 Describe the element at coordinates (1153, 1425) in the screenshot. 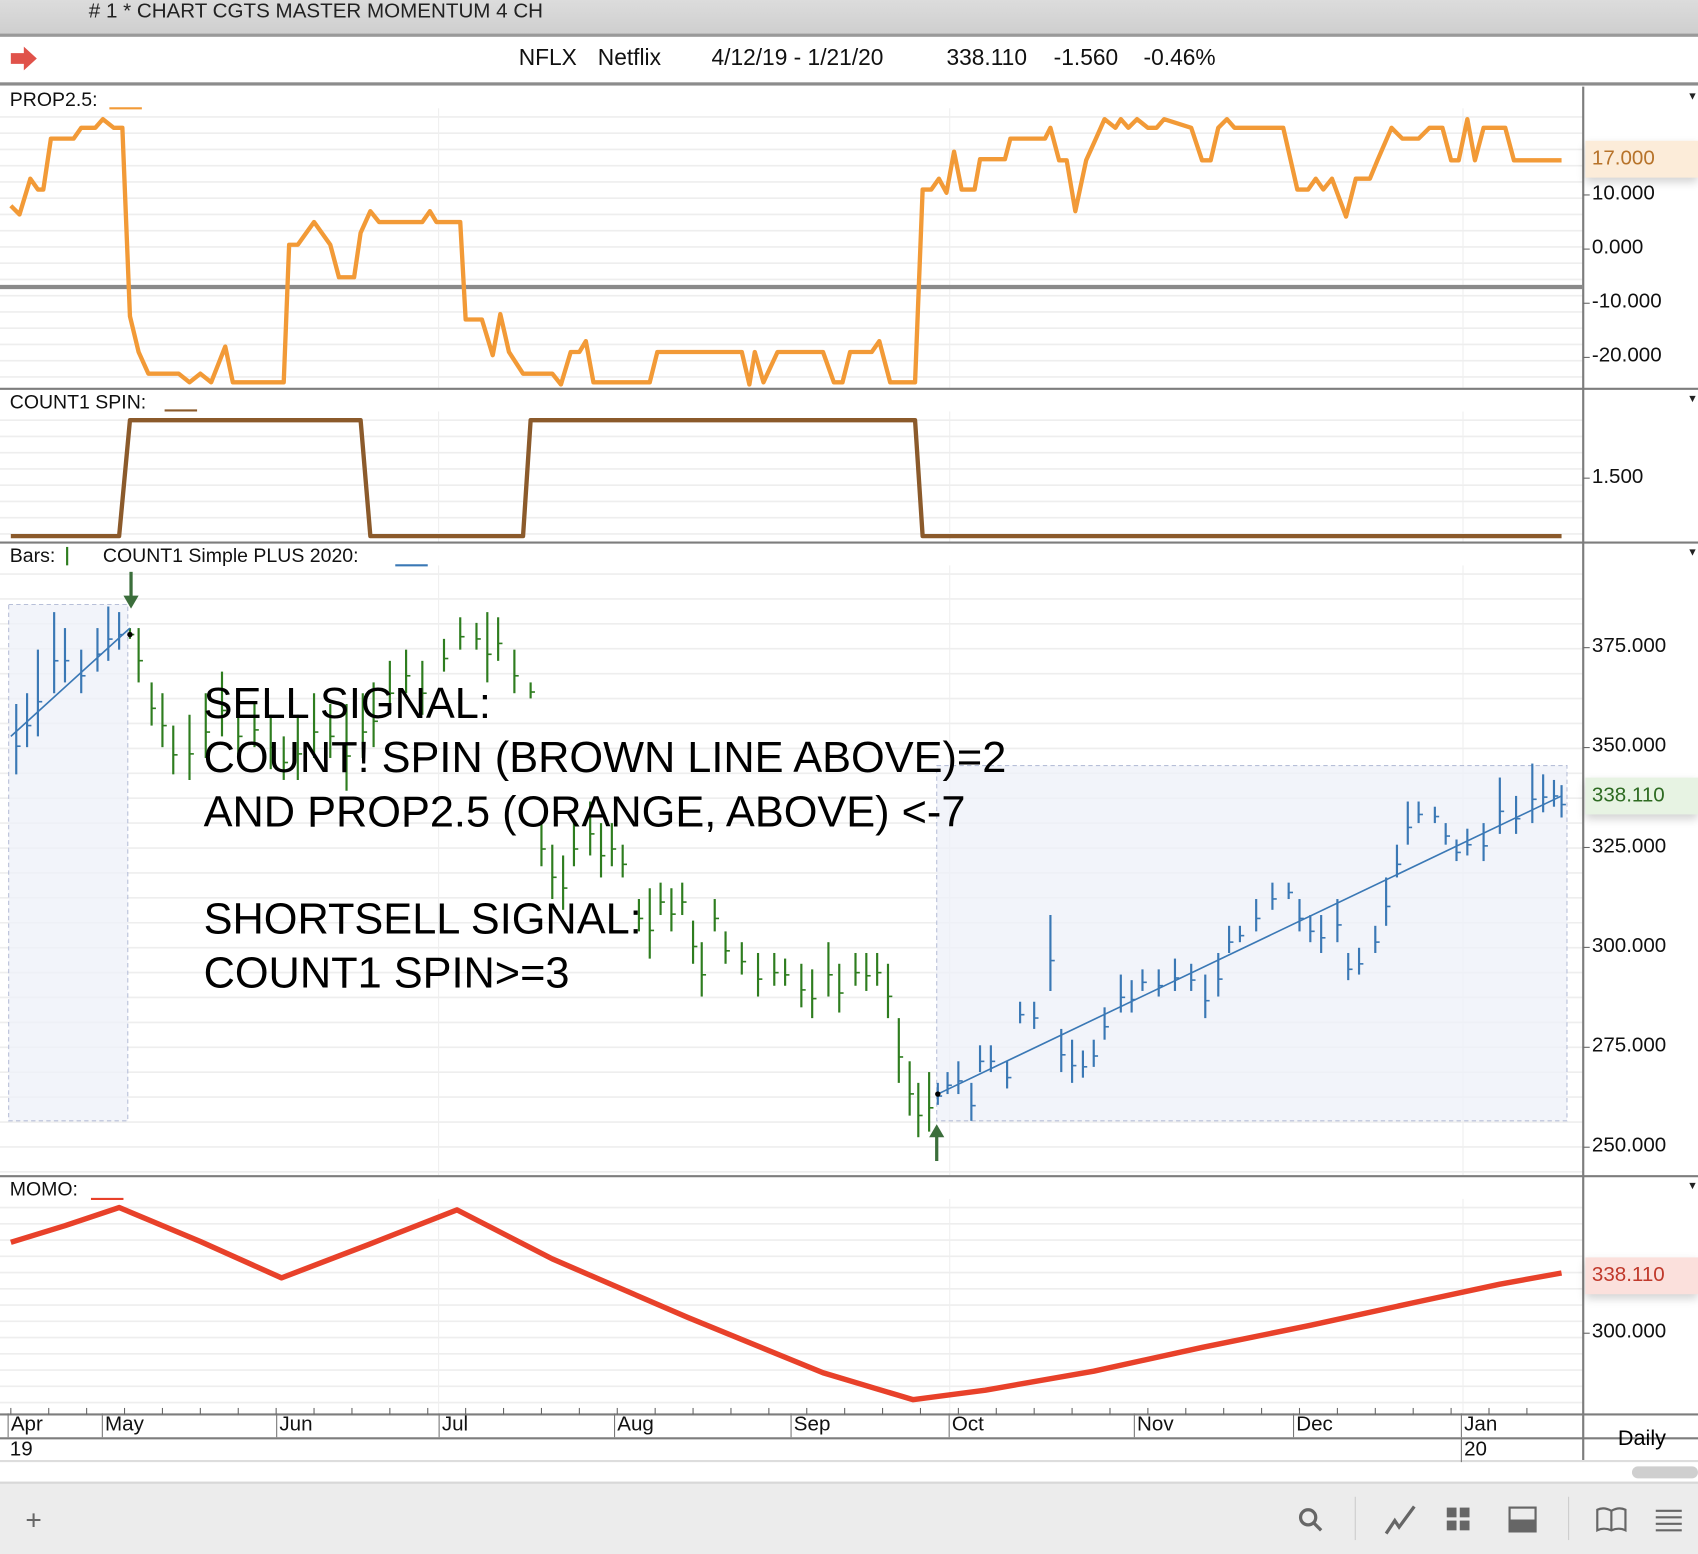

I see `month-label: Nov` at that location.